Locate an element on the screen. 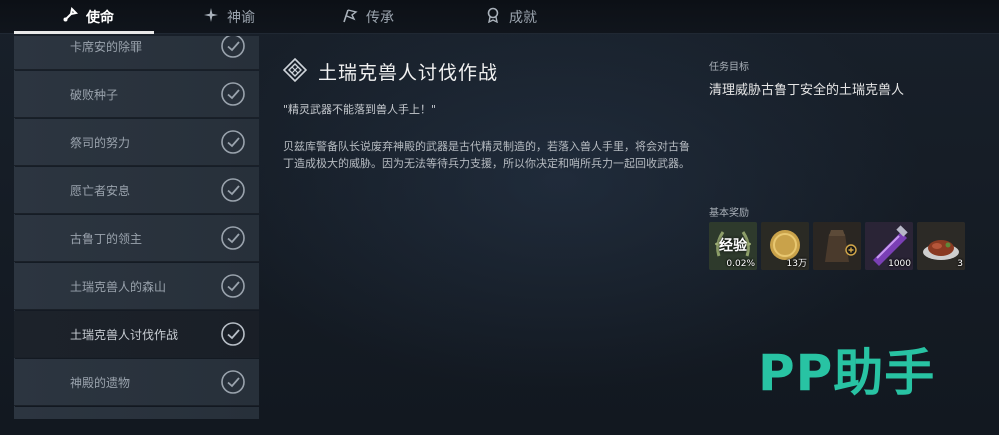  quest-title: 土瑞克兽人讨伐作战 is located at coordinates (408, 73).